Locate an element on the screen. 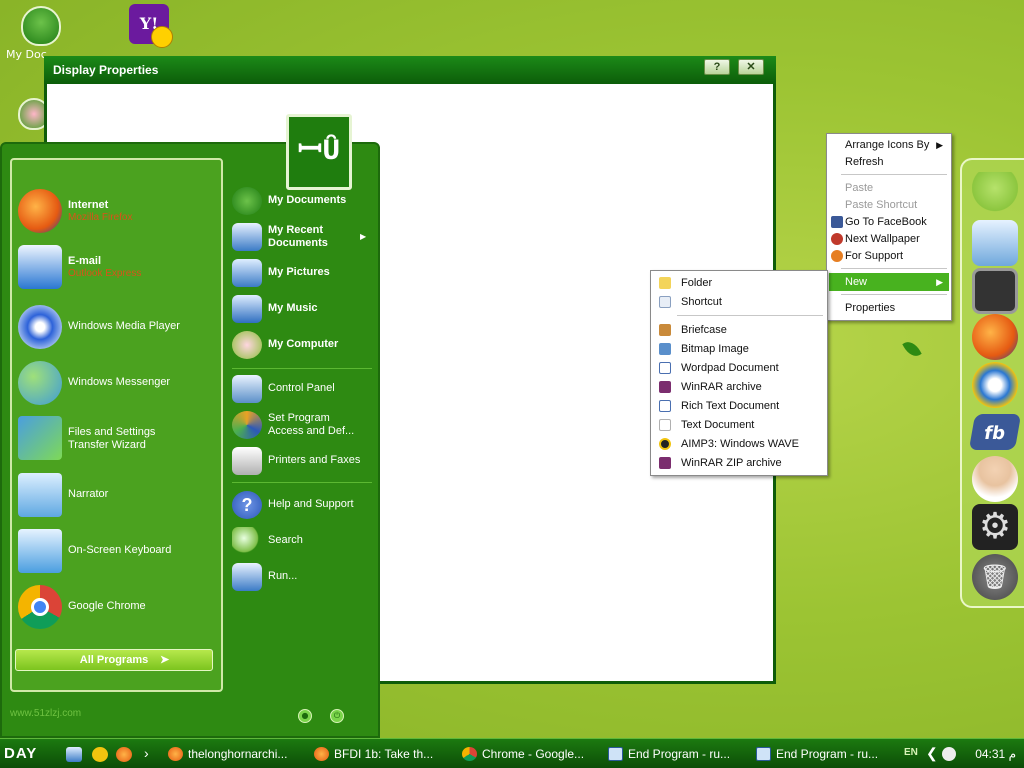 The height and width of the screenshot is (768, 1024). language-indicator: EN is located at coordinates (911, 752).